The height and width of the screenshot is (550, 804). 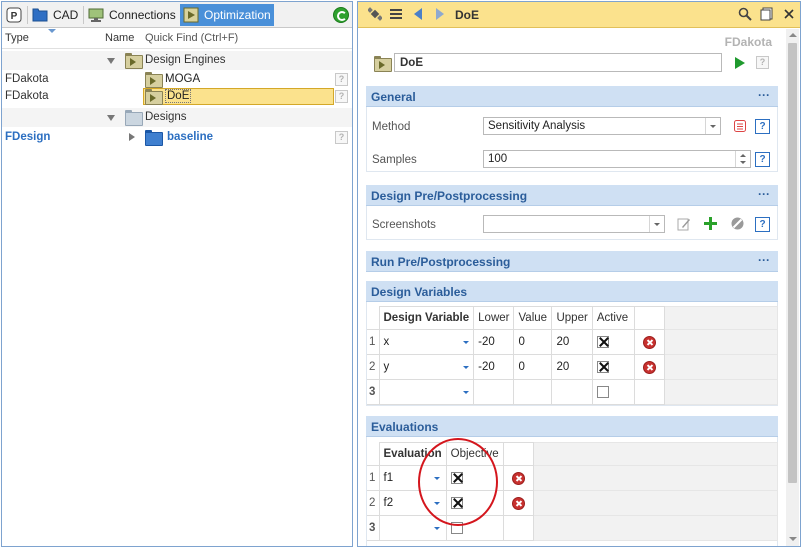 I want to click on tab-cad: CAD, so click(x=55, y=15).